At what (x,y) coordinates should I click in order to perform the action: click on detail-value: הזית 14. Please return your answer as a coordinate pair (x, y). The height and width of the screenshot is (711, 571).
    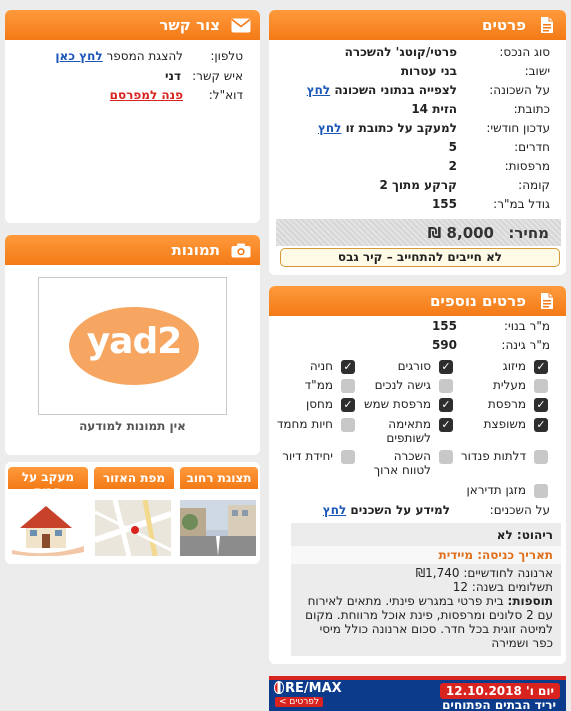
    Looking at the image, I should click on (434, 109).